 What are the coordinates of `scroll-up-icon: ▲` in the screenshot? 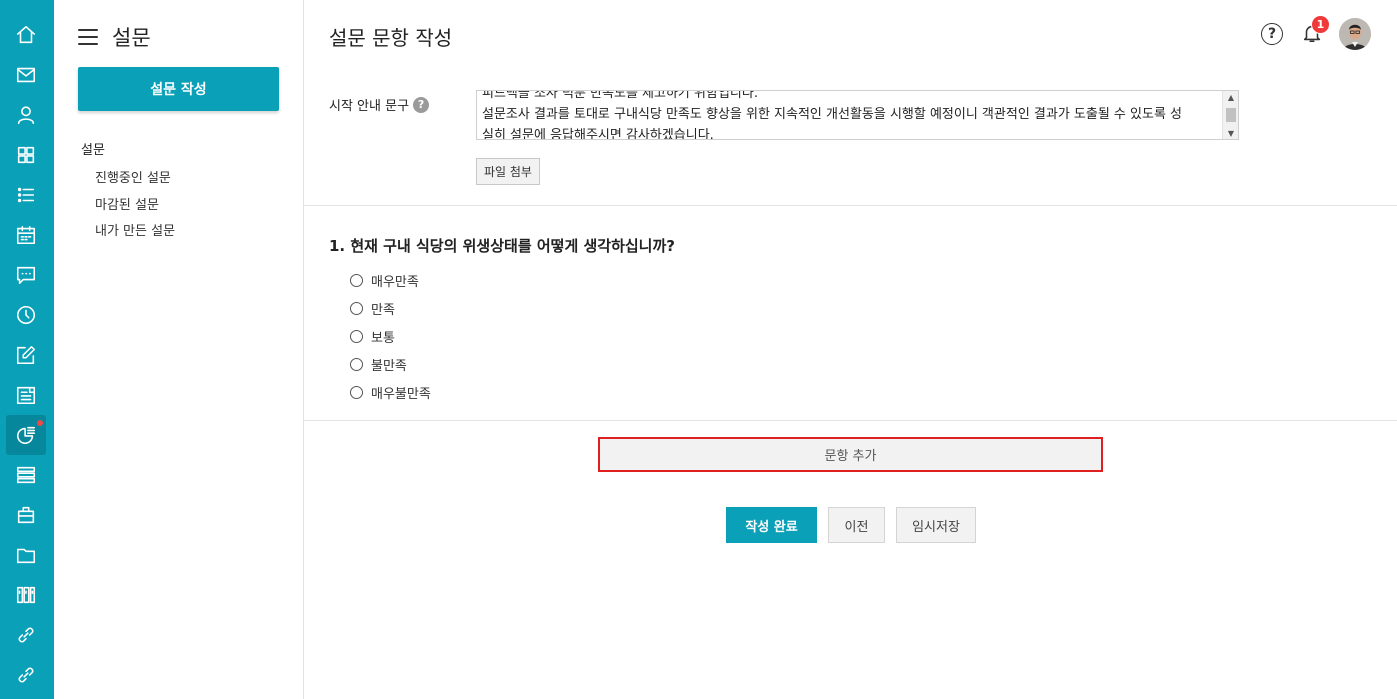 It's located at (1230, 97).